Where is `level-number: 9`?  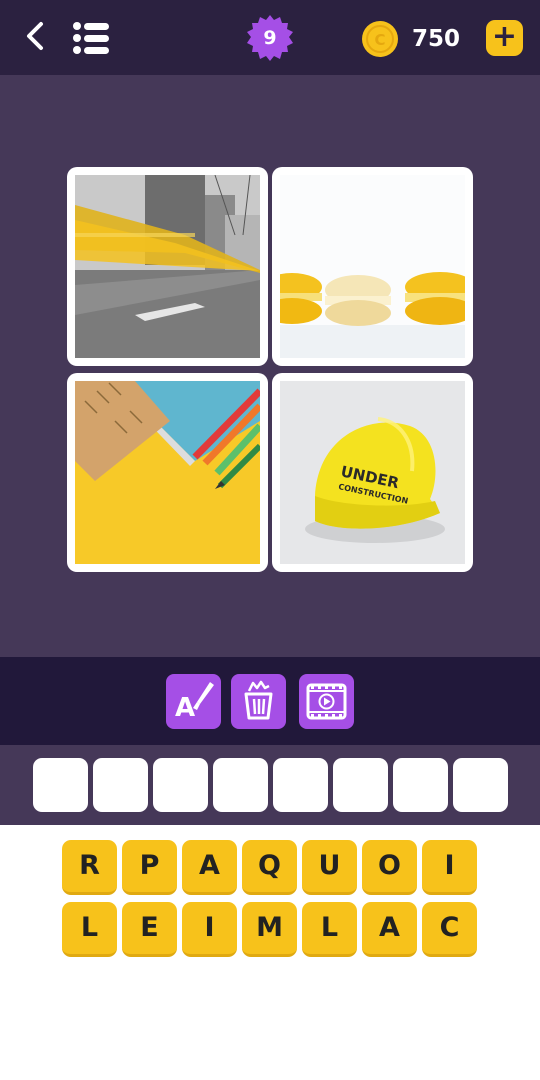
level-number: 9 is located at coordinates (270, 38).